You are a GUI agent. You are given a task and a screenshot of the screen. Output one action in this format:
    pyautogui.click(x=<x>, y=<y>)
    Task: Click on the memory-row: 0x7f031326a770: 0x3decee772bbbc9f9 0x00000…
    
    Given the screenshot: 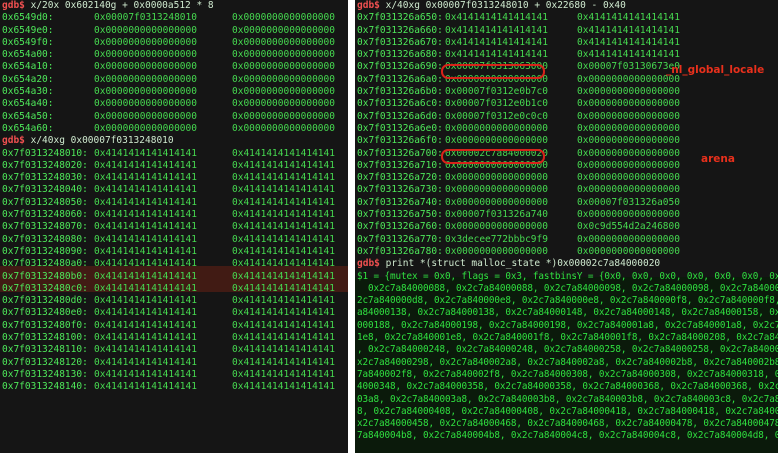 What is the action you would take?
    pyautogui.click(x=566, y=240)
    